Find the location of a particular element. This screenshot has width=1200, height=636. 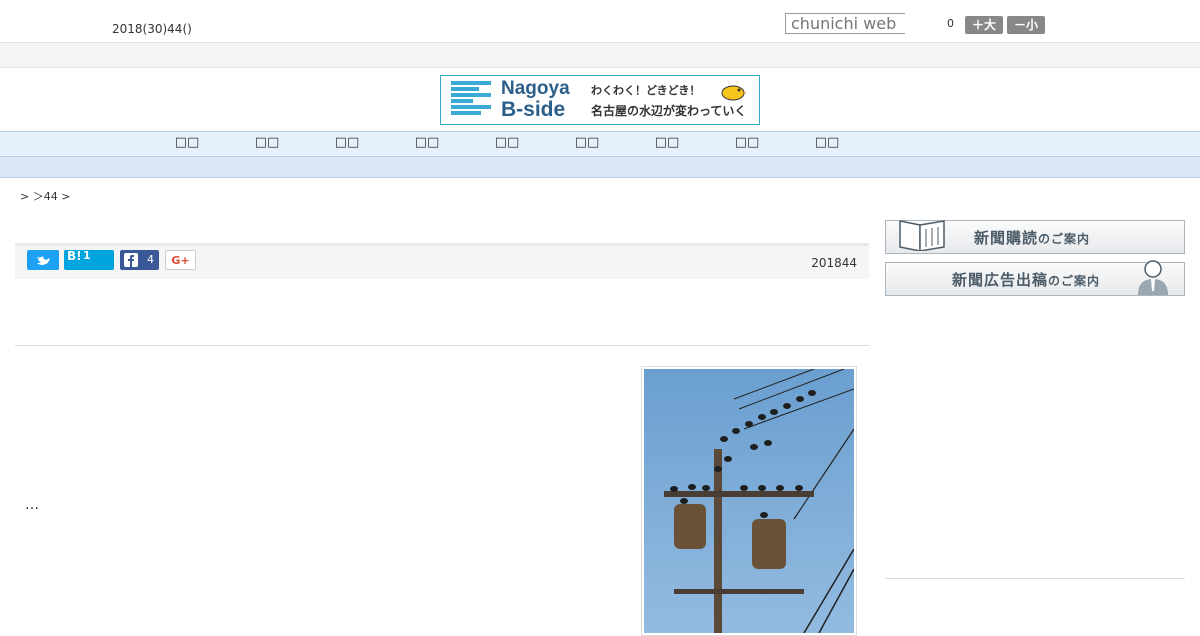

top-bar: 2018(30)44() 0 ＋大 －小 is located at coordinates (600, 21).